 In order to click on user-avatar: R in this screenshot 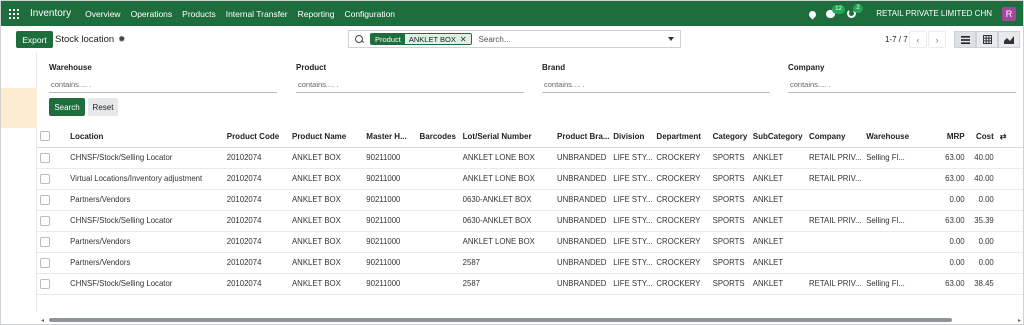, I will do `click(1009, 13)`.